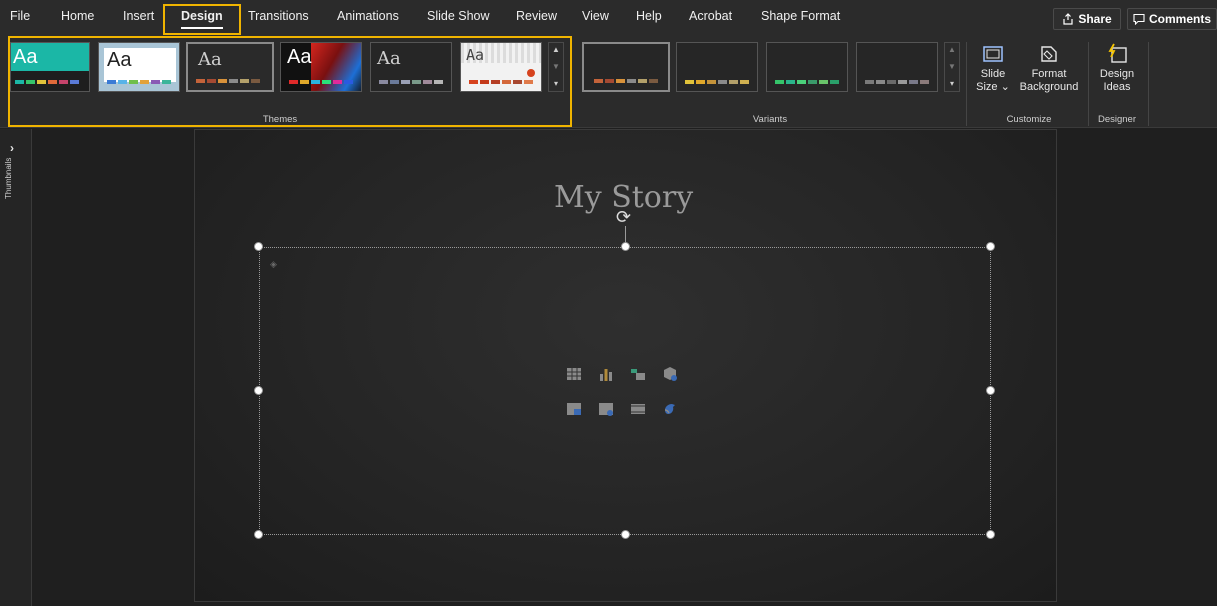 This screenshot has height=606, width=1217. What do you see at coordinates (1029, 119) in the screenshot?
I see `customize-group-label: Customize` at bounding box center [1029, 119].